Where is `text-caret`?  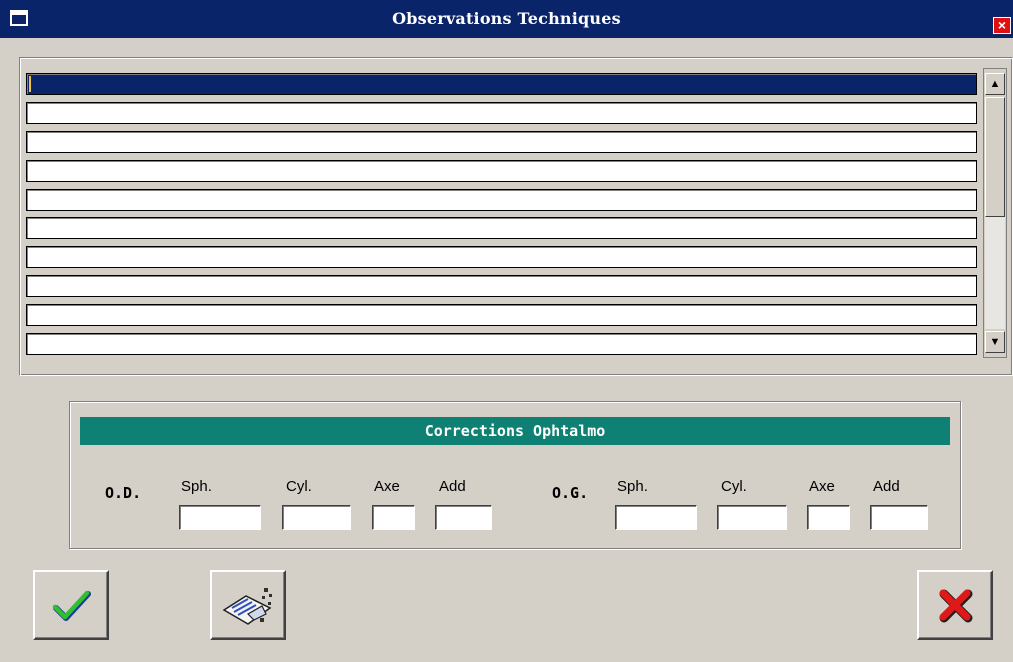 text-caret is located at coordinates (30, 84).